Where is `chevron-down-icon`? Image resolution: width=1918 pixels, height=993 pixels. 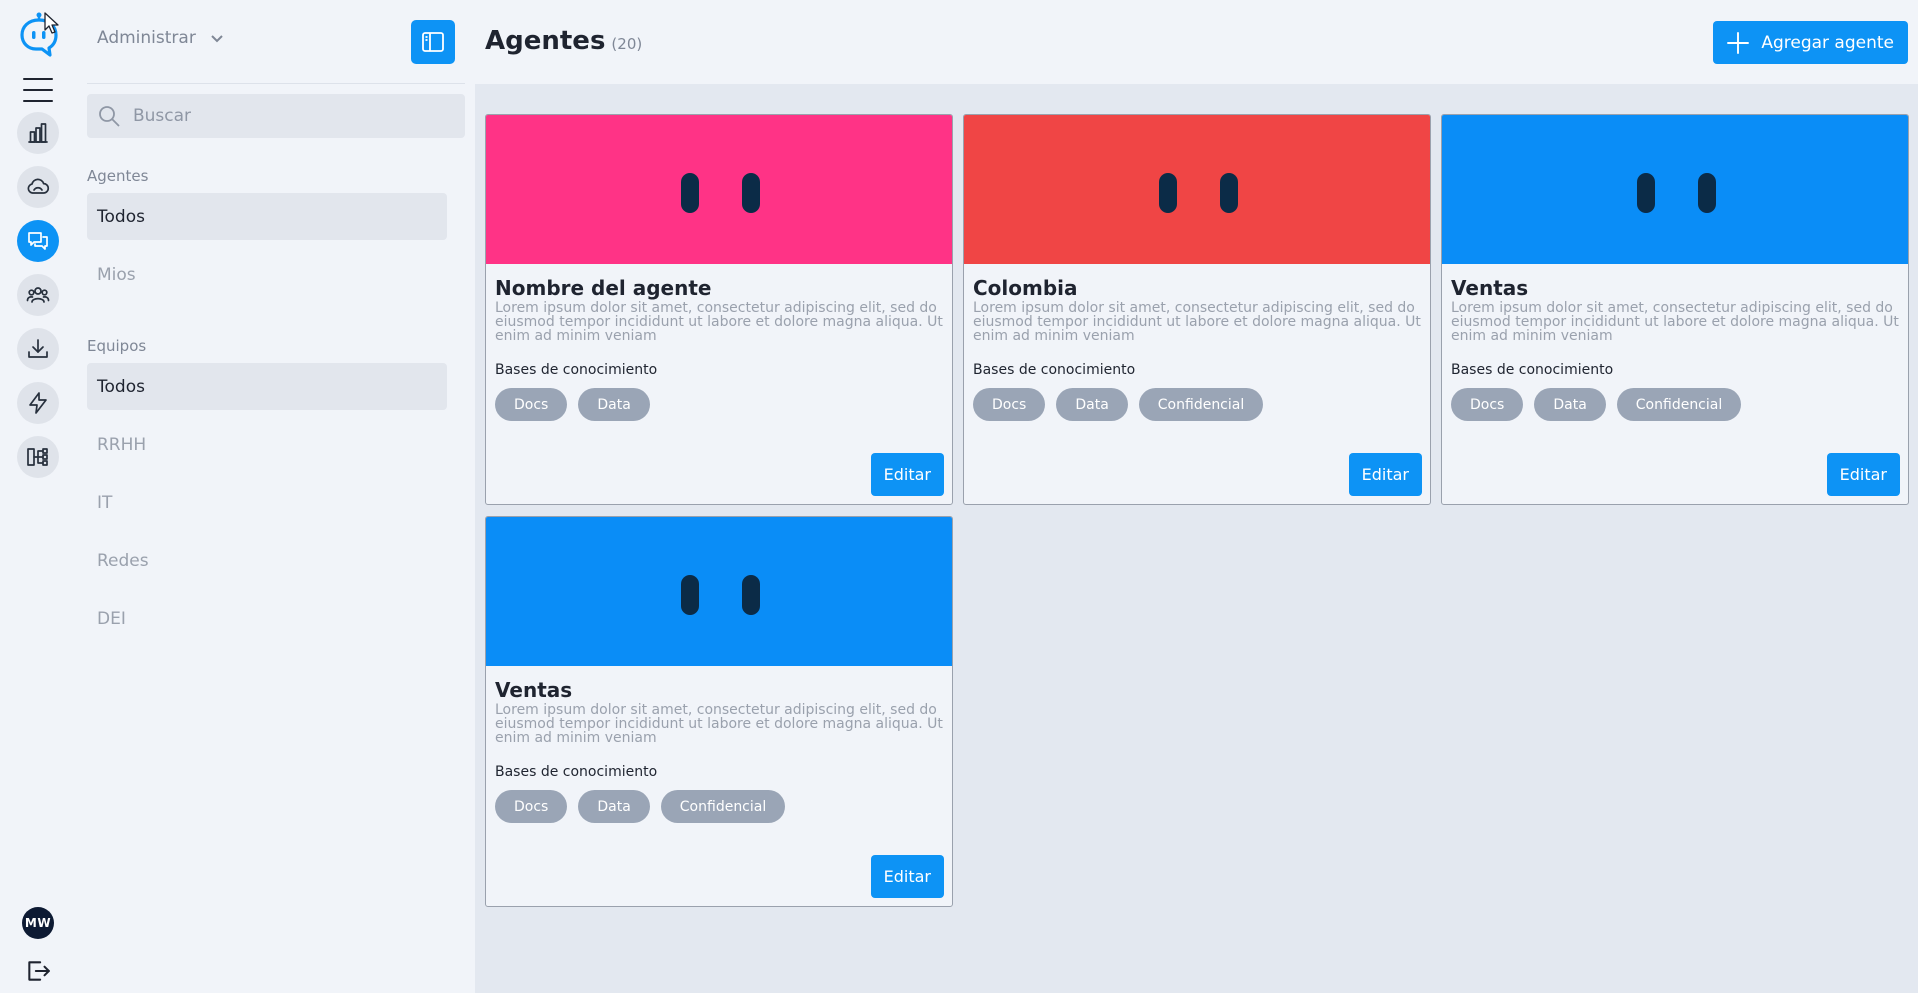 chevron-down-icon is located at coordinates (217, 39).